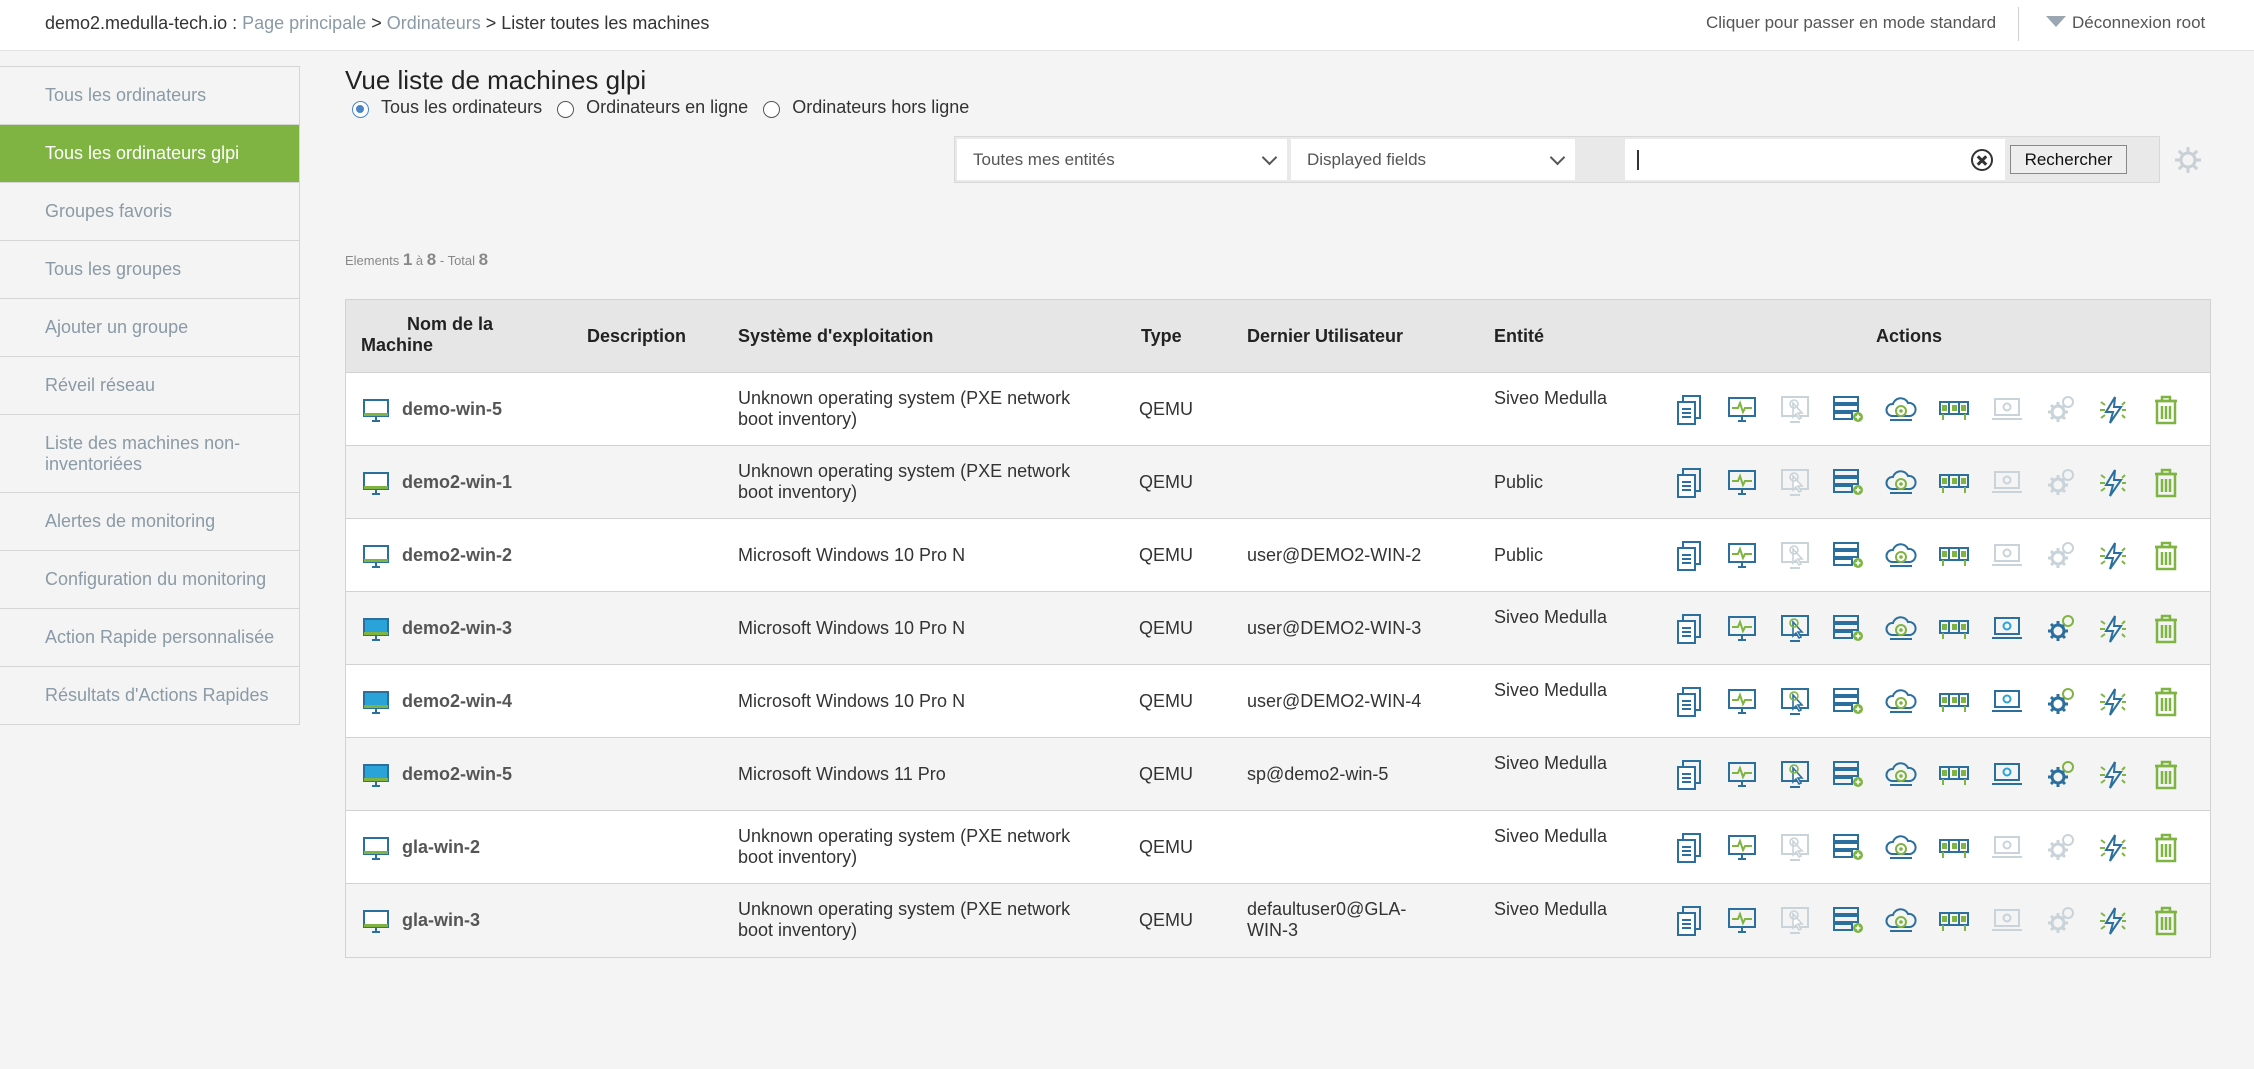 The width and height of the screenshot is (2254, 1069). Describe the element at coordinates (1815, 159) in the screenshot. I see `search-input` at that location.